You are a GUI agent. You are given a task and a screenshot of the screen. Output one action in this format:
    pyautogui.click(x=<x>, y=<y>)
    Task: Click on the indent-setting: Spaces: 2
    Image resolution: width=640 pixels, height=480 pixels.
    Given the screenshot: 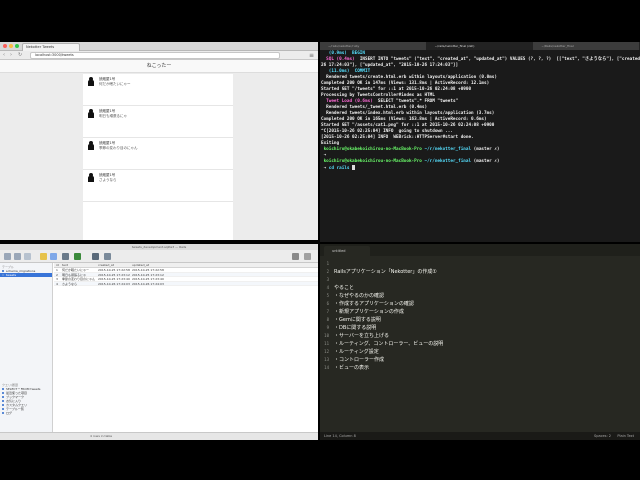 What is the action you would take?
    pyautogui.click(x=602, y=436)
    